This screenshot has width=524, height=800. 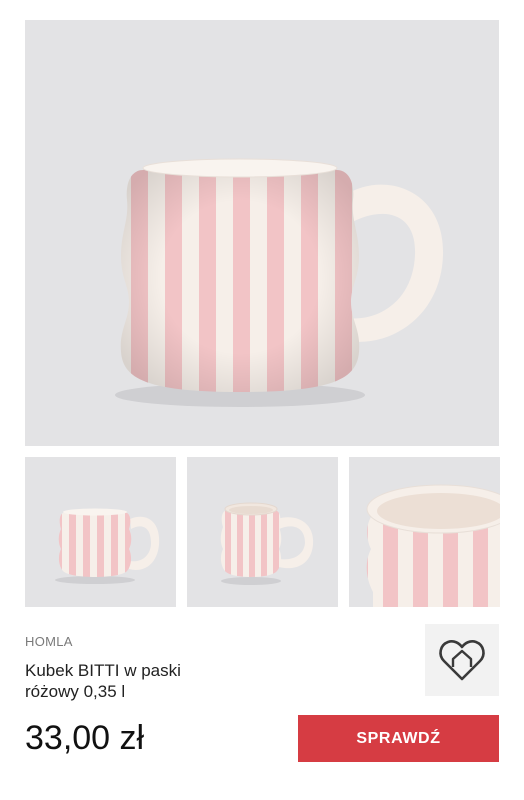 I want to click on product-title-line-2: różowy 0,35 l, so click(x=75, y=691).